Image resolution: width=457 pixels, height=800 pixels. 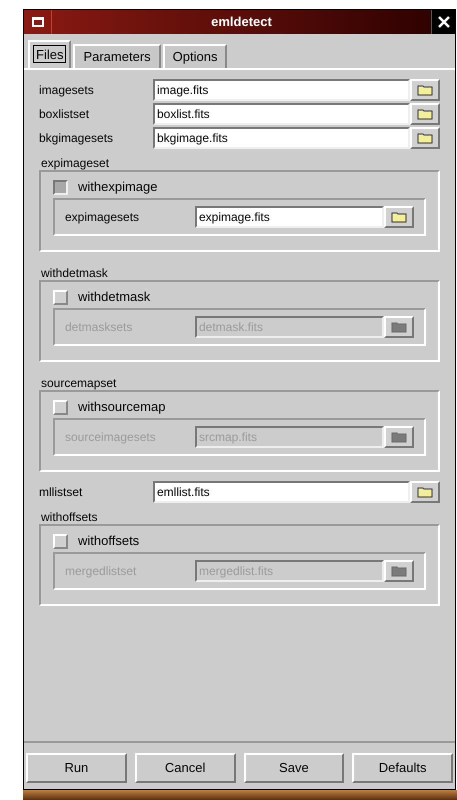 I want to click on text-field: bkgimage.fits, so click(x=281, y=138).